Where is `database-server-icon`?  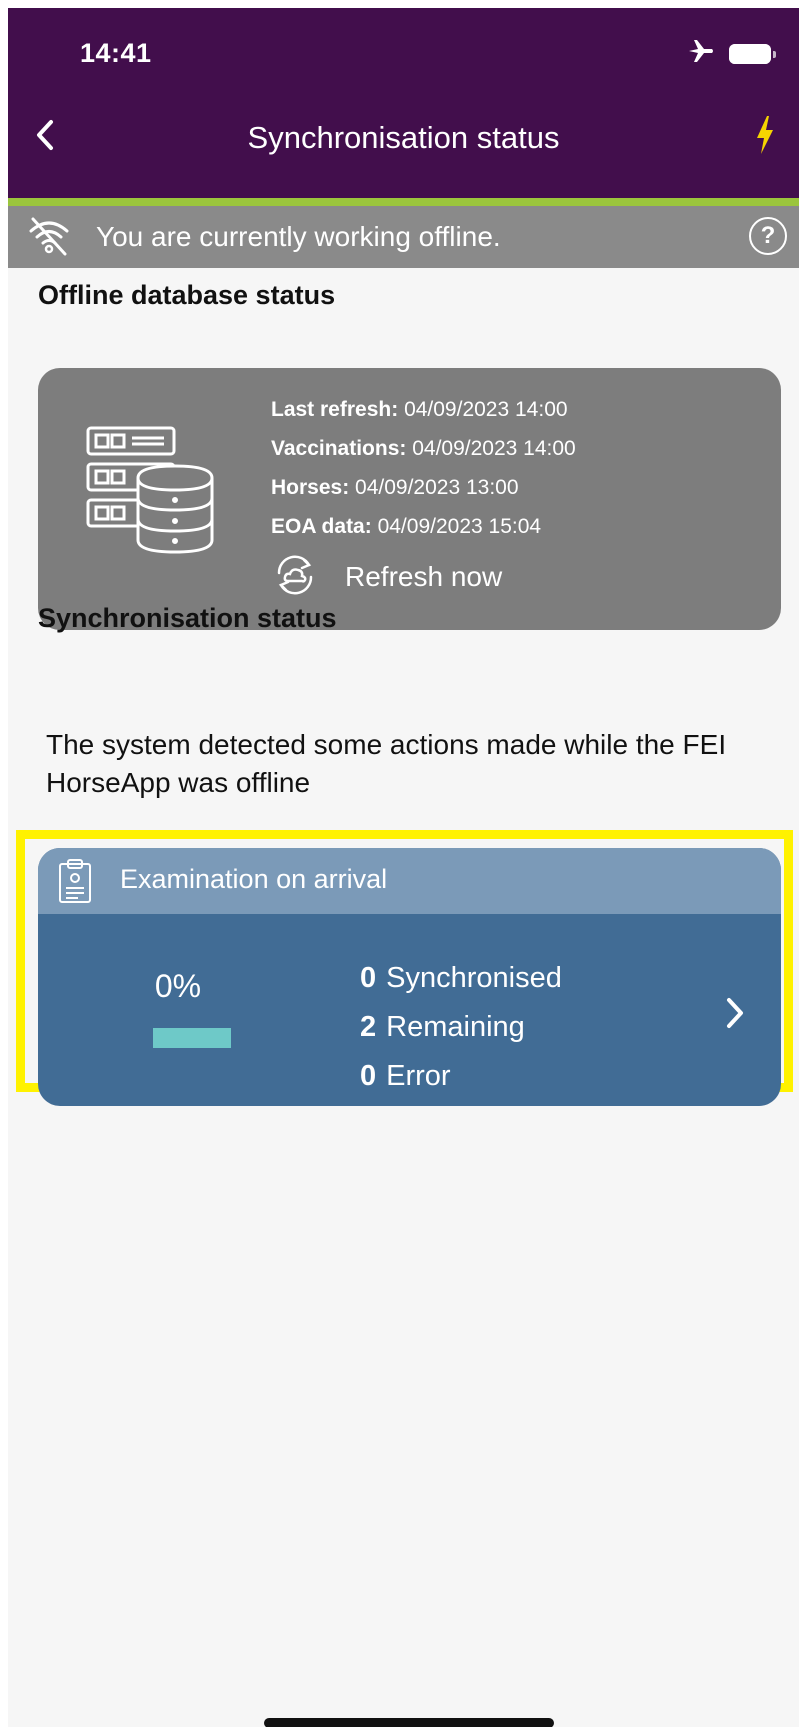
database-server-icon is located at coordinates (151, 493).